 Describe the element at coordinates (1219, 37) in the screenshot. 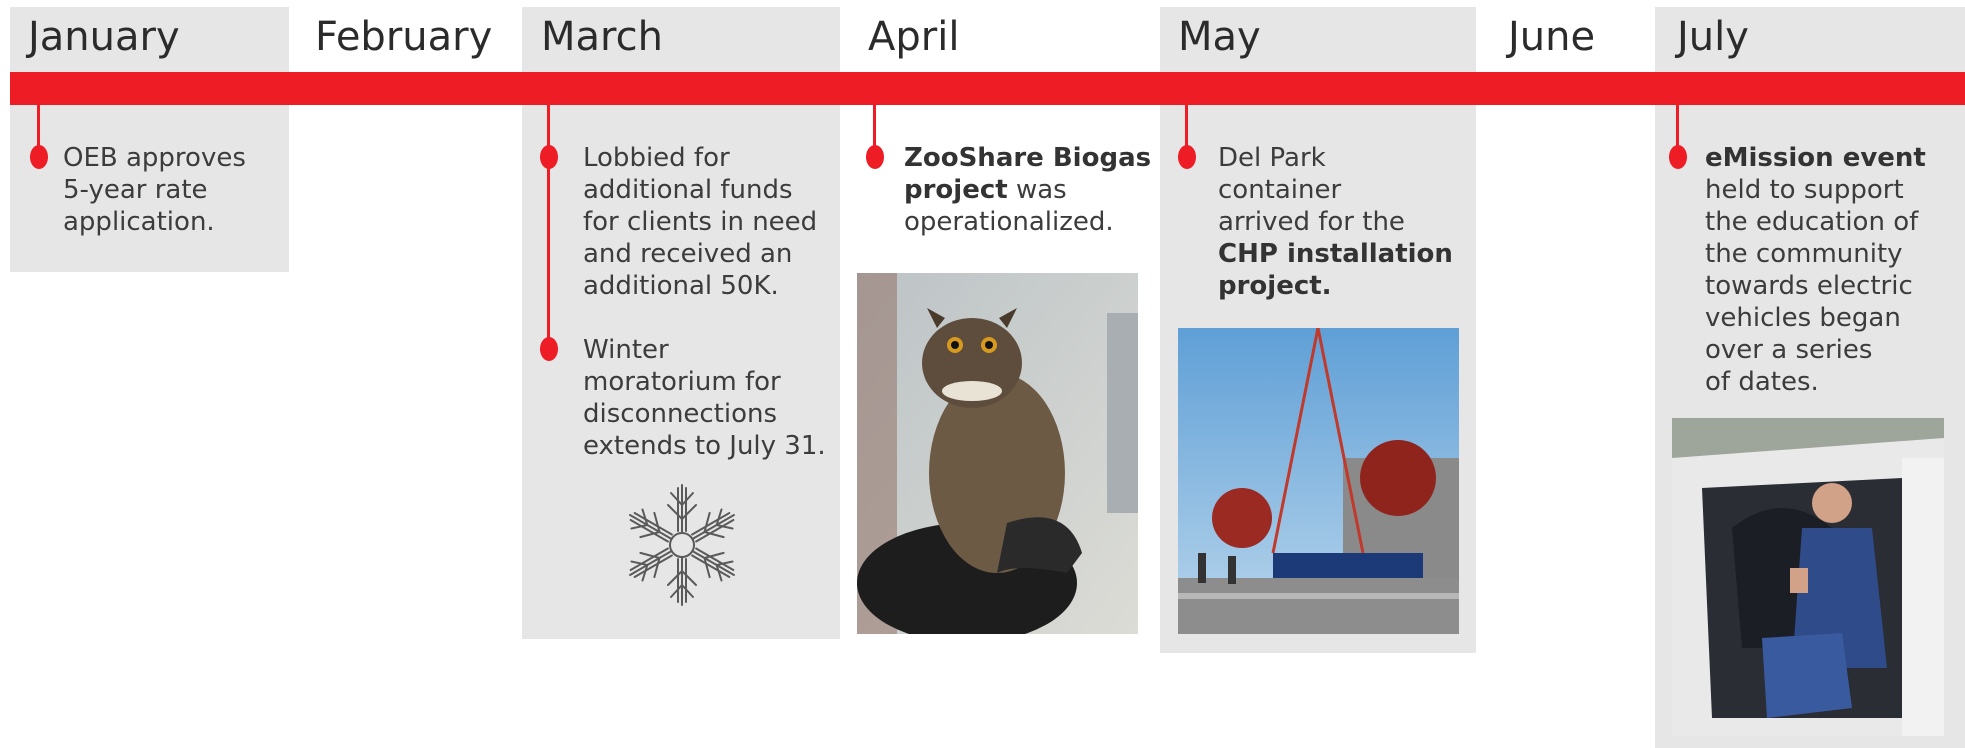

I see `month-may: May` at that location.